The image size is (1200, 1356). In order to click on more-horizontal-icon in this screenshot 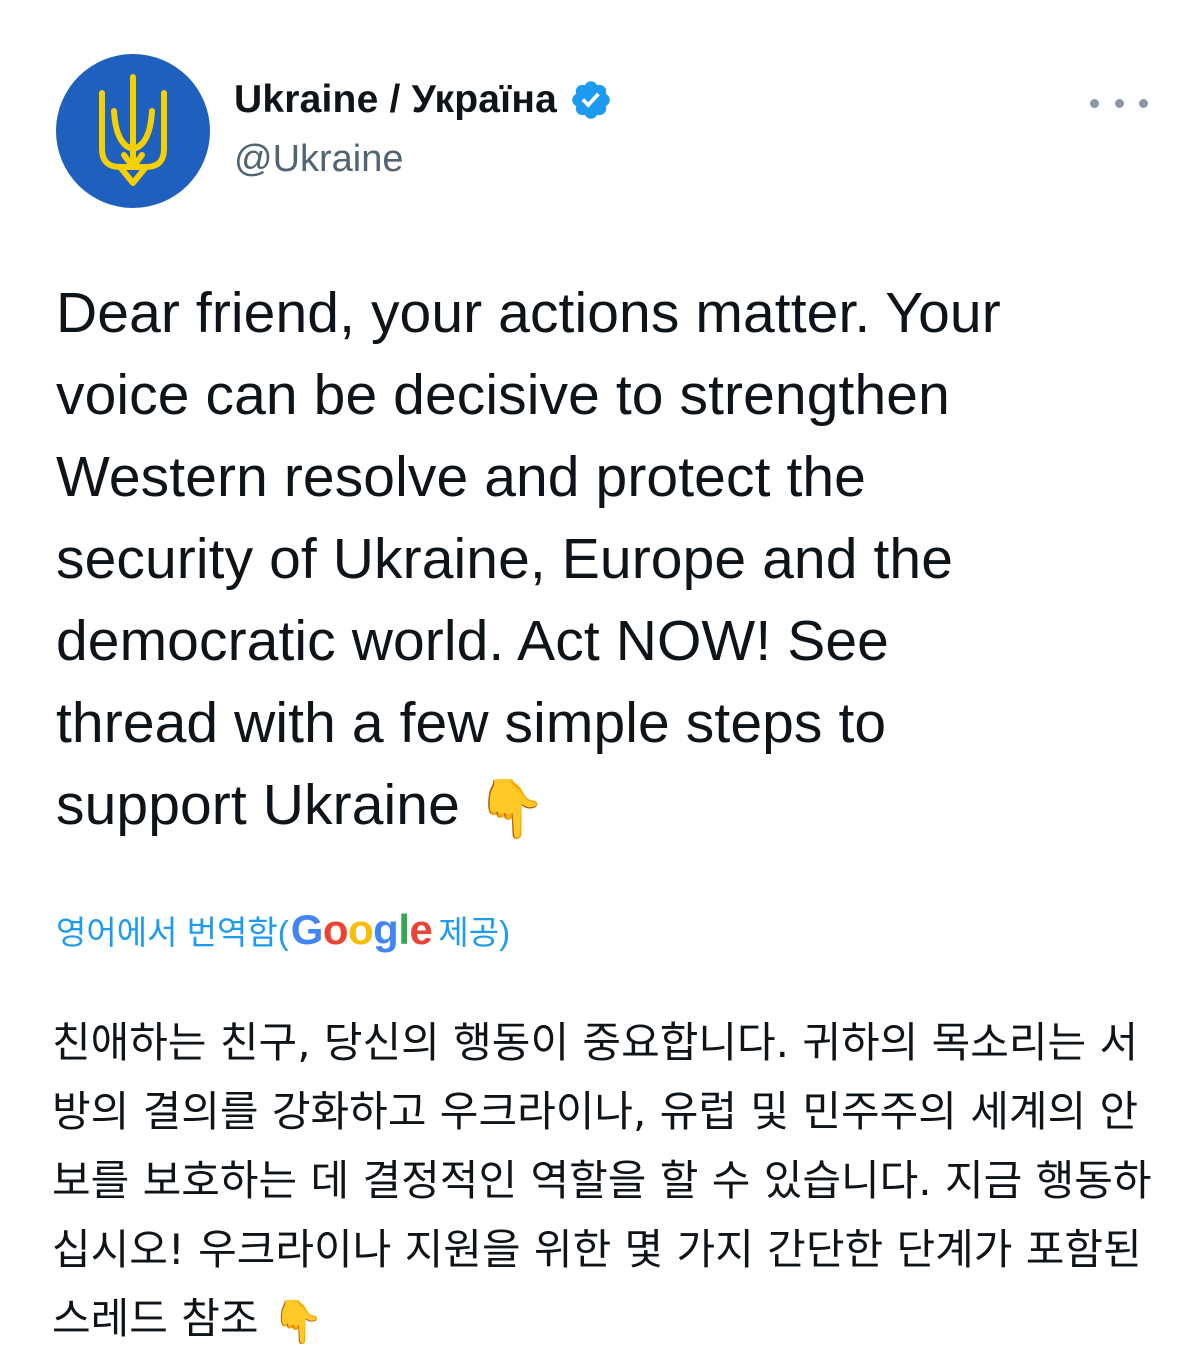, I will do `click(1094, 103)`.